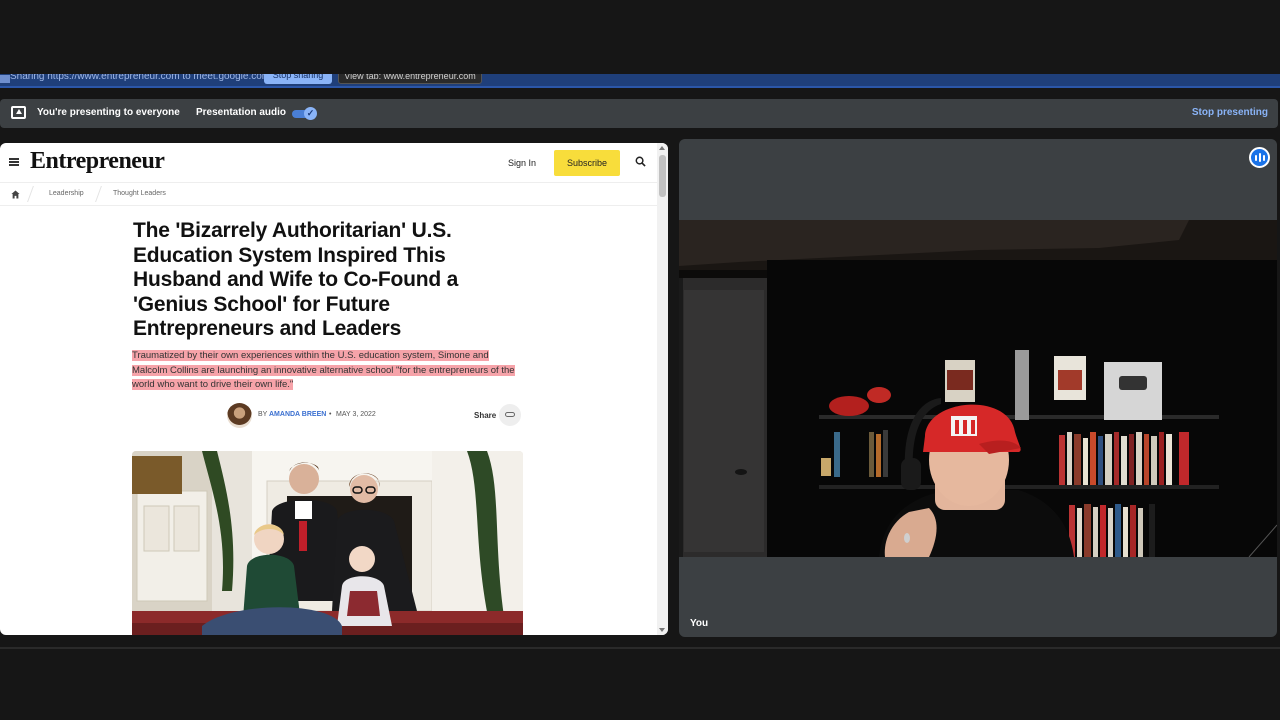 Image resolution: width=1280 pixels, height=720 pixels. What do you see at coordinates (328, 163) in the screenshot?
I see `site-header: Entrepreneur Sign In Subscribe` at bounding box center [328, 163].